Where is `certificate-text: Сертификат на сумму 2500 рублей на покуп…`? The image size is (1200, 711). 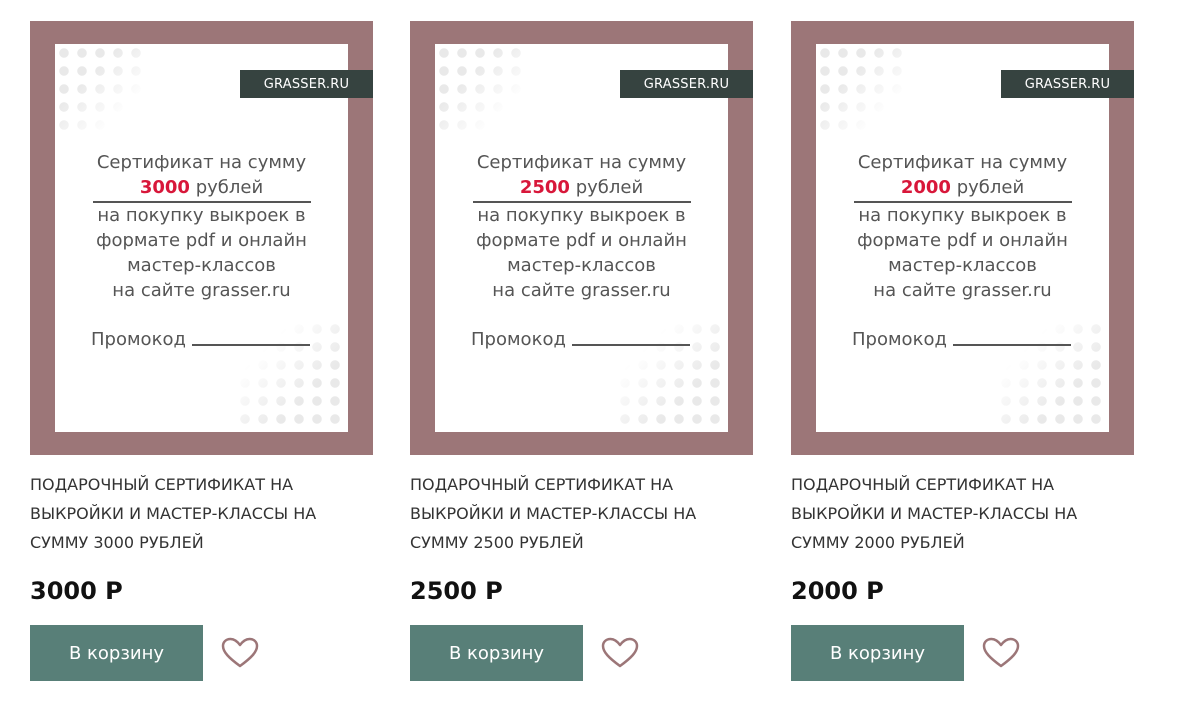 certificate-text: Сертификат на сумму 2500 рублей на покуп… is located at coordinates (581, 226).